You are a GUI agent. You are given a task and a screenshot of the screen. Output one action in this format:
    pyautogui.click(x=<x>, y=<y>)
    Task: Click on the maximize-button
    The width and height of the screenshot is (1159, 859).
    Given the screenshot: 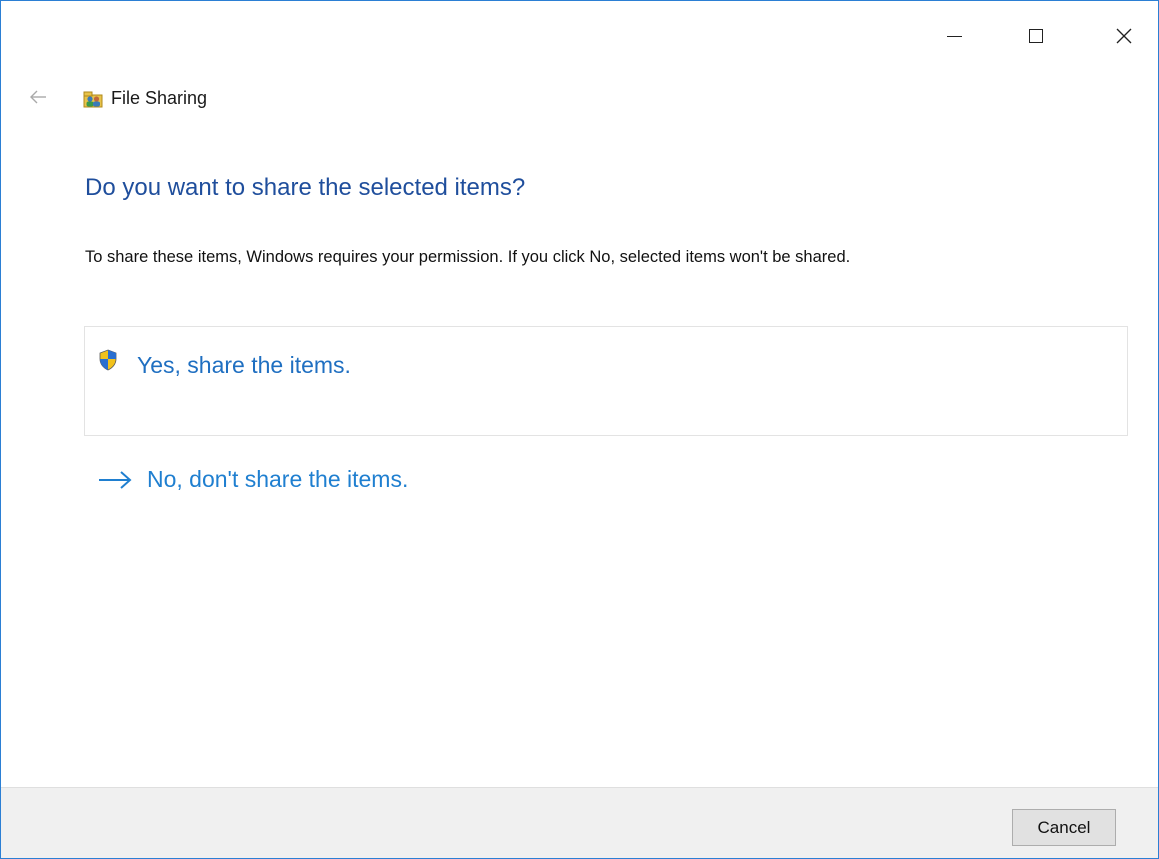 What is the action you would take?
    pyautogui.click(x=1036, y=36)
    